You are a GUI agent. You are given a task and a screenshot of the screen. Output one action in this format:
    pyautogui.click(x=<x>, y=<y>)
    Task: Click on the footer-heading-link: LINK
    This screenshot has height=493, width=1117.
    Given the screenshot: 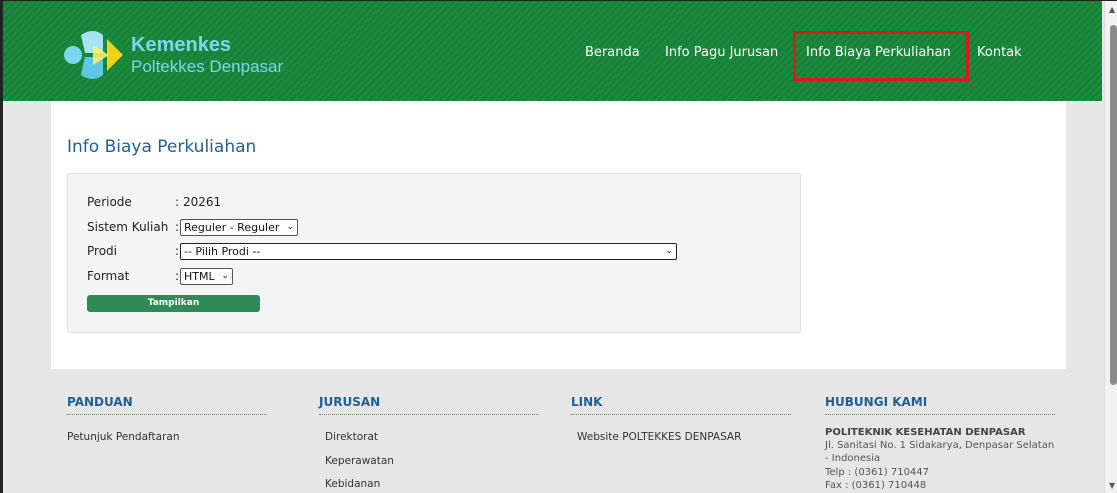 What is the action you would take?
    pyautogui.click(x=587, y=402)
    